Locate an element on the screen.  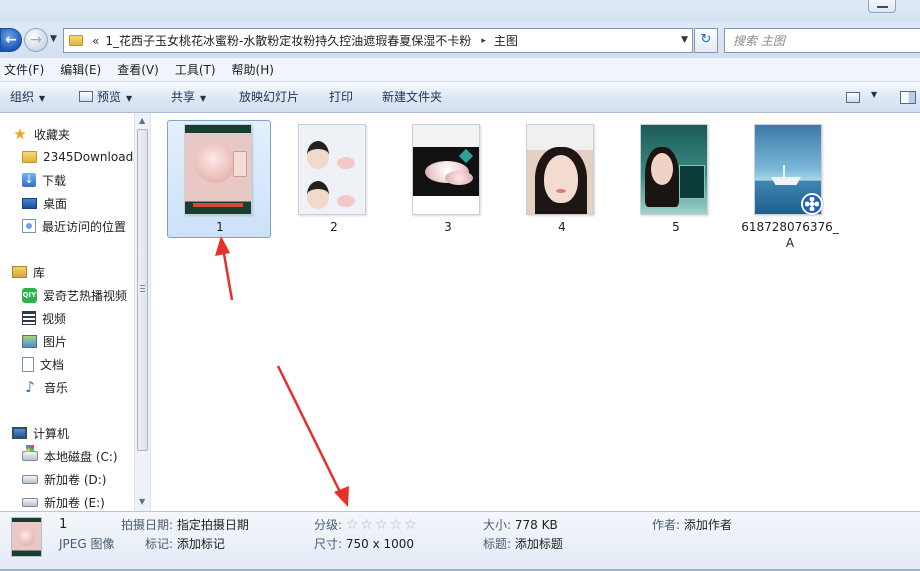
date-taken-label: 拍摄日期: is located at coordinates (147, 525).